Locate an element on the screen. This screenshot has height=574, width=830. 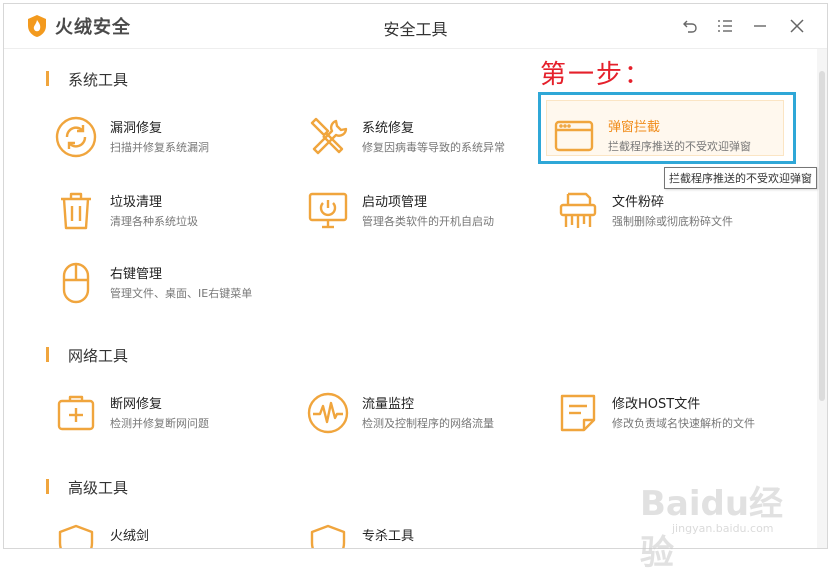
tool-name: 启动项管理 is located at coordinates (395, 202).